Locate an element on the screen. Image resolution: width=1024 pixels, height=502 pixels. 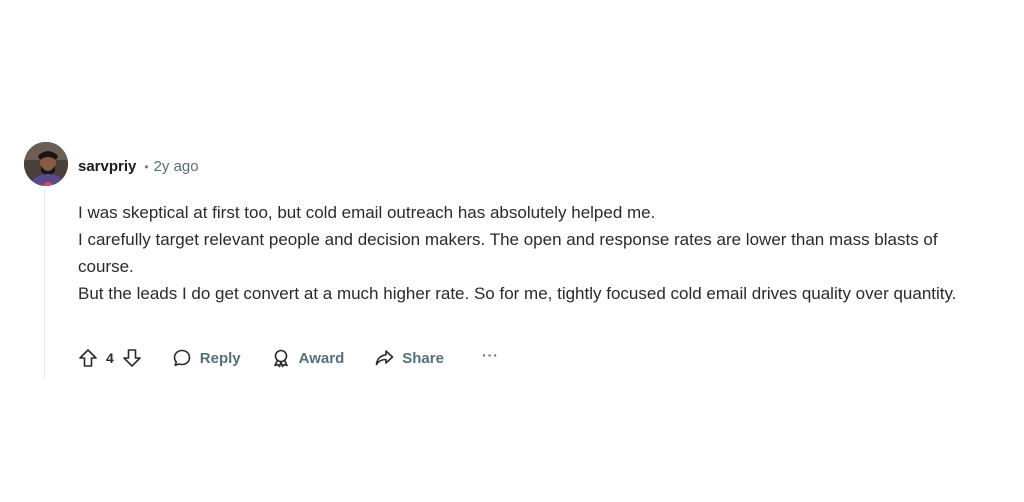
username: sarvpriy is located at coordinates (107, 166).